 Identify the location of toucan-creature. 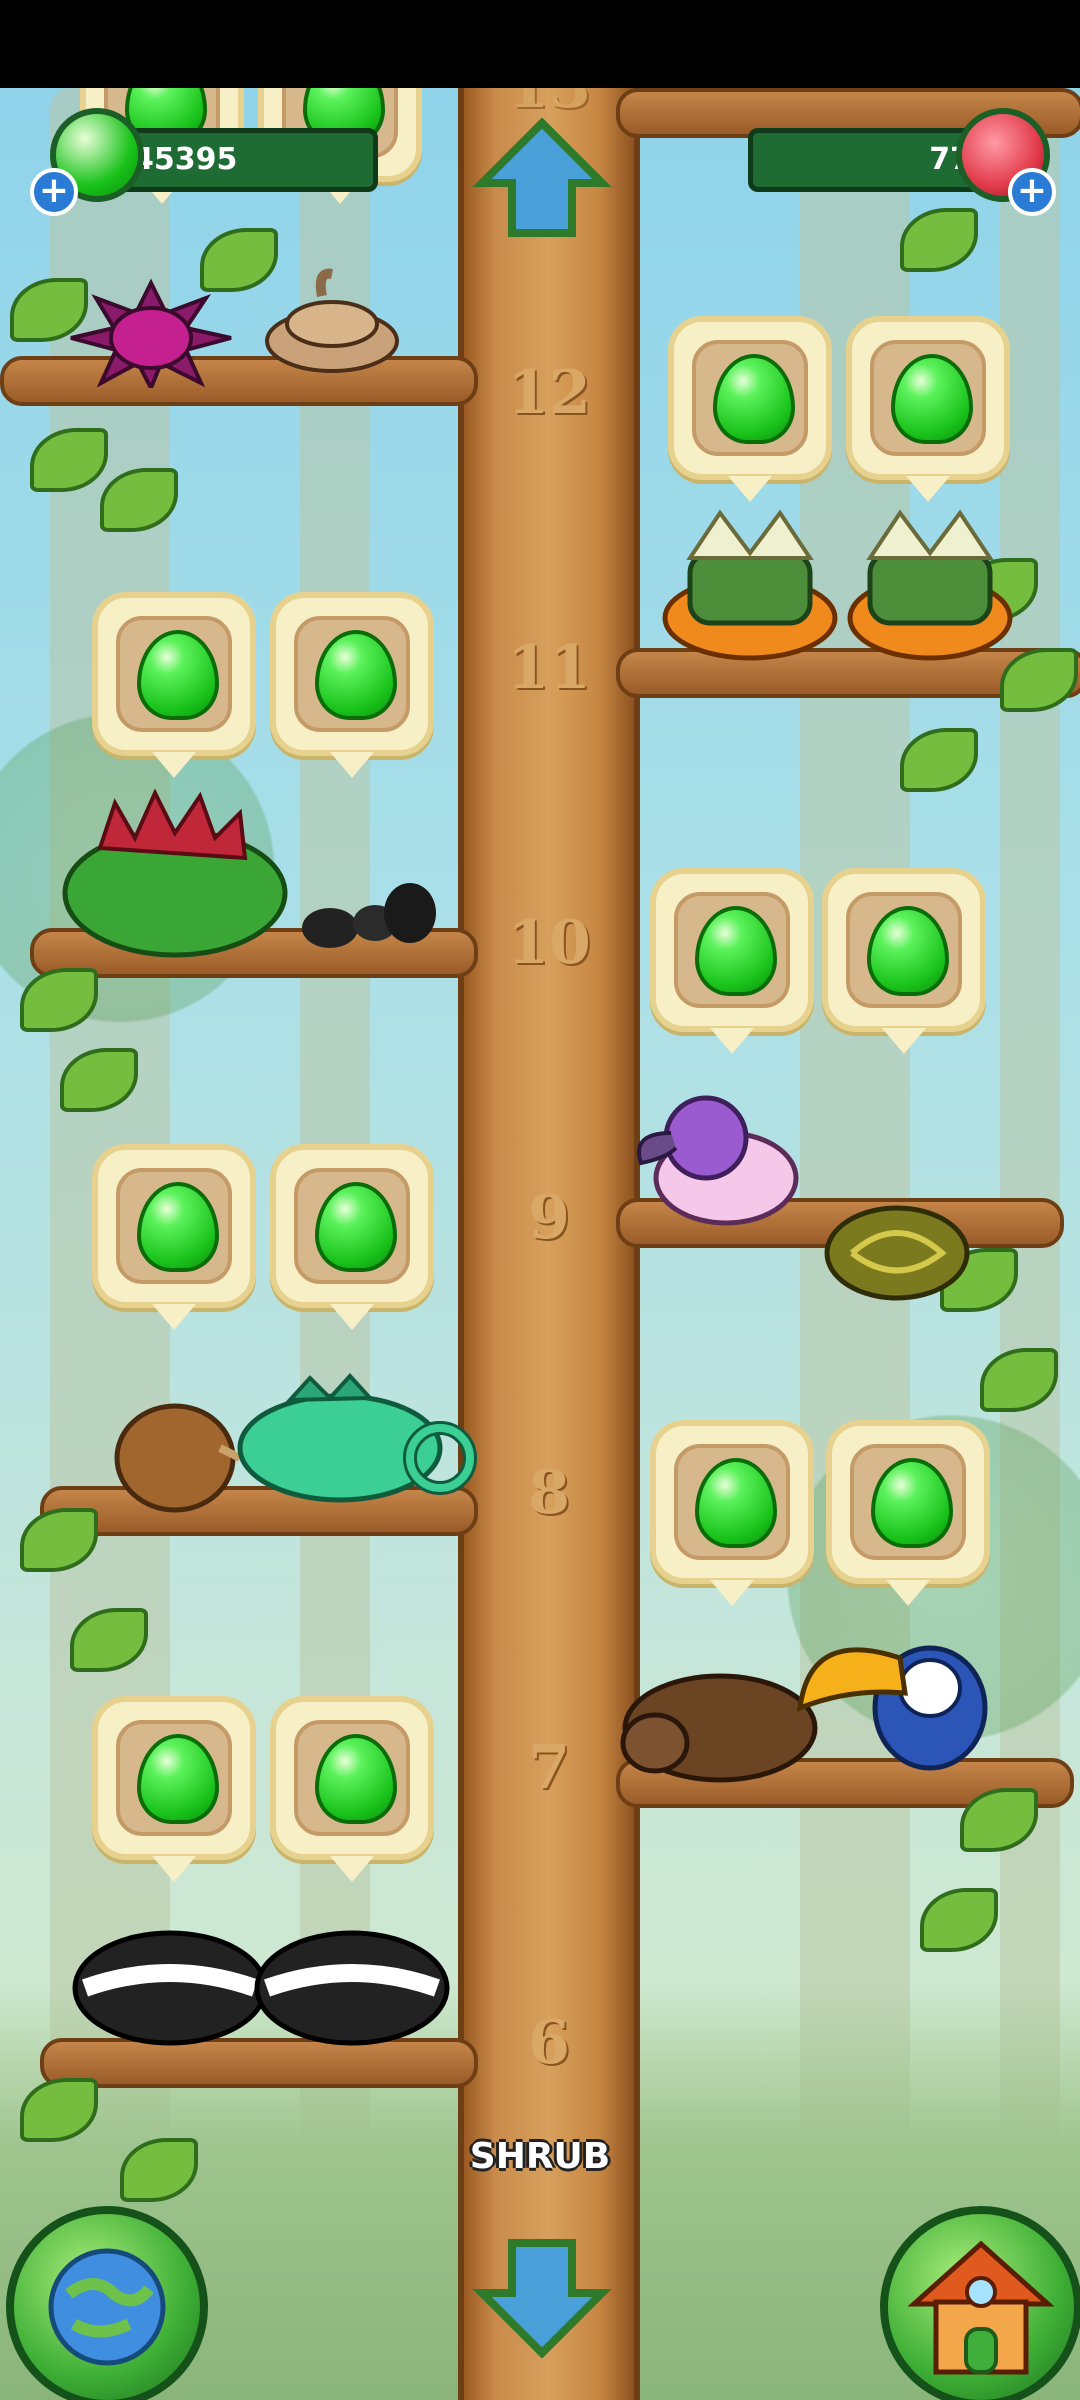
(905, 1688).